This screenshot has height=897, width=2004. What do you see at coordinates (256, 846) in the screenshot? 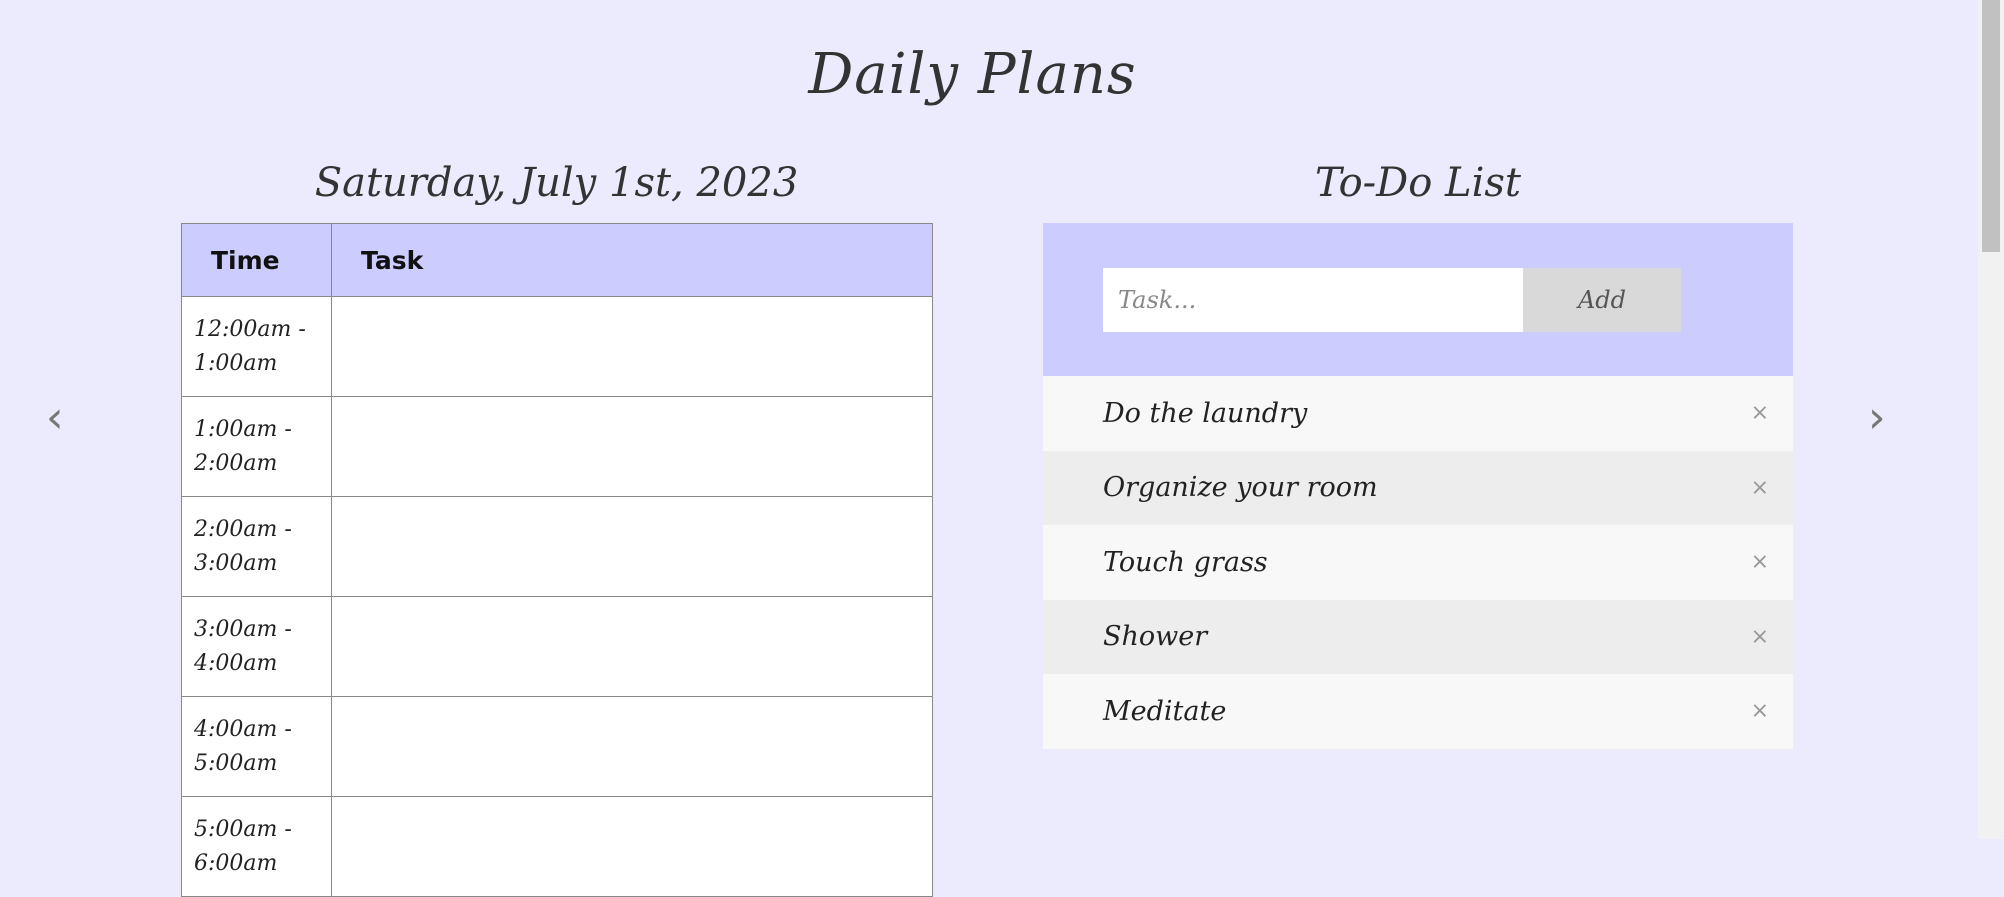
I see `time-cell: 5:00am - 6:00am` at bounding box center [256, 846].